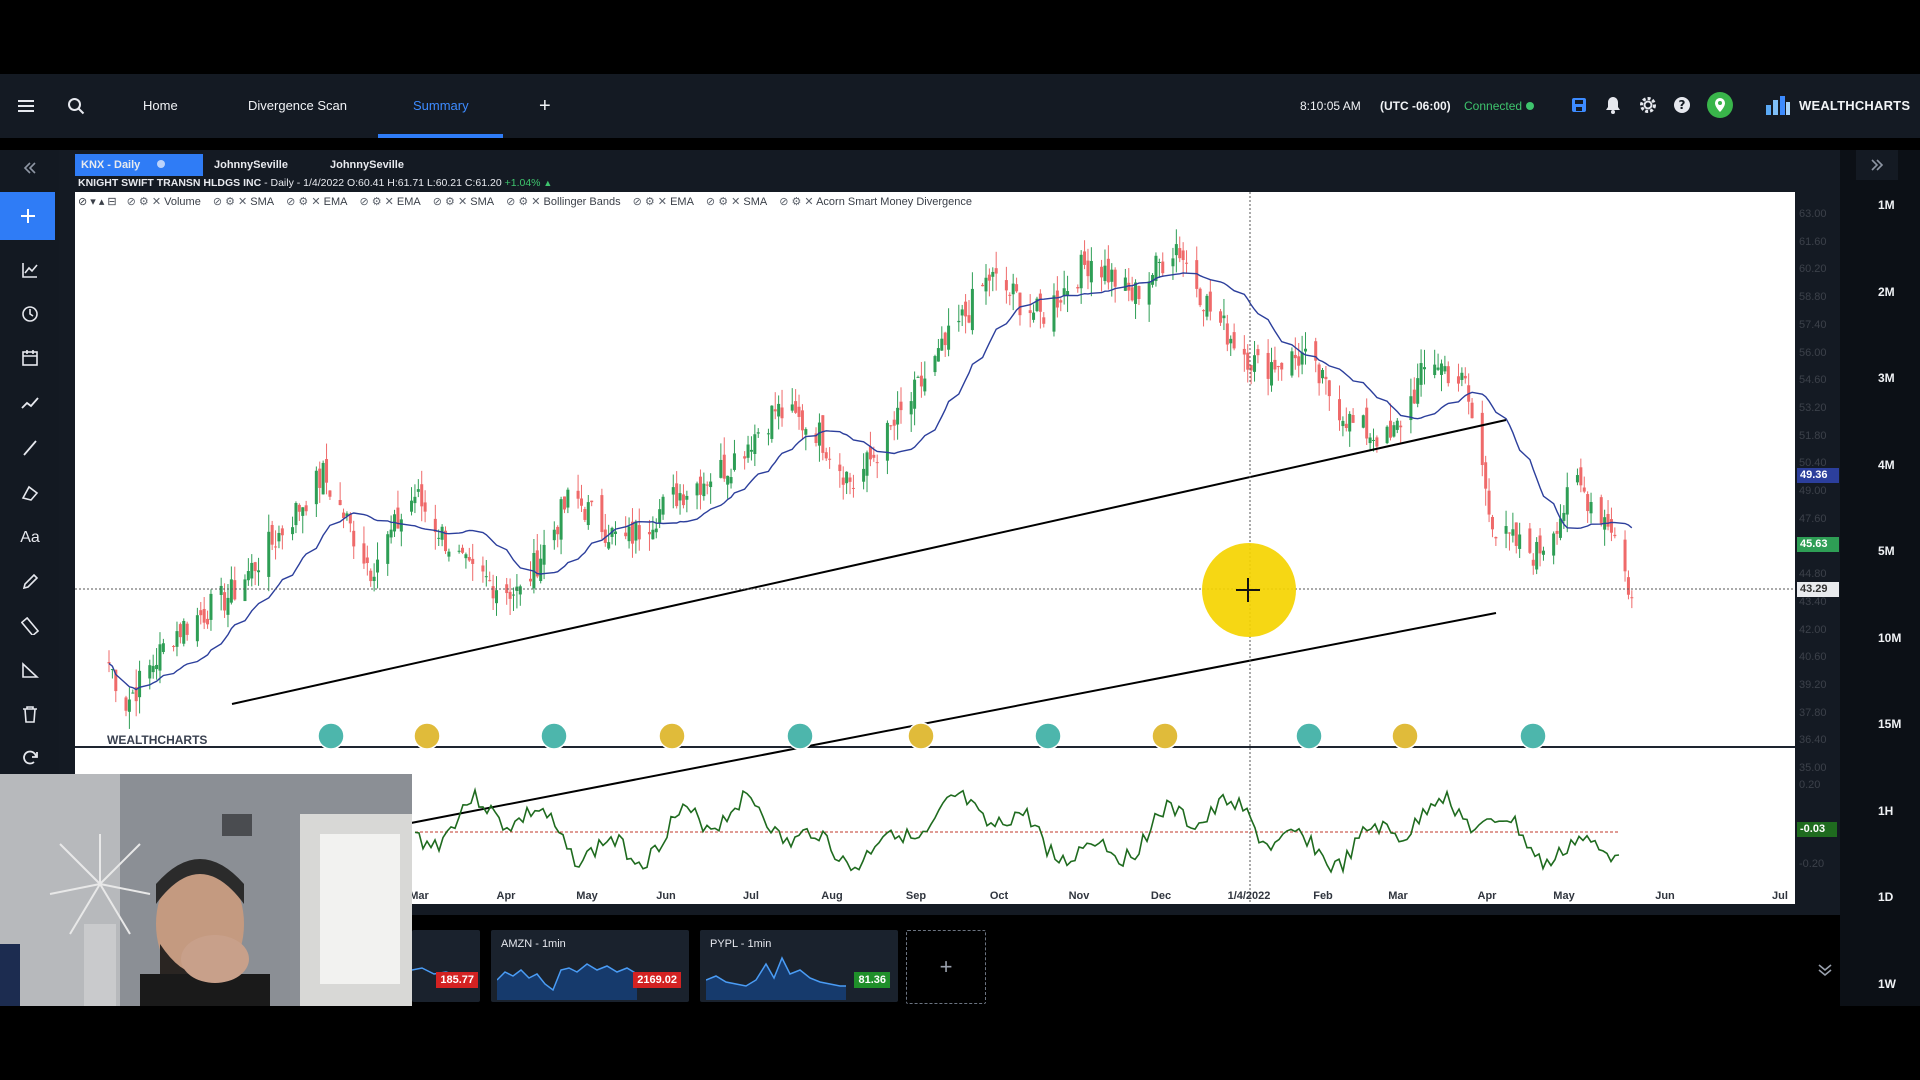  I want to click on timeframe-option: 10M, so click(1889, 638).